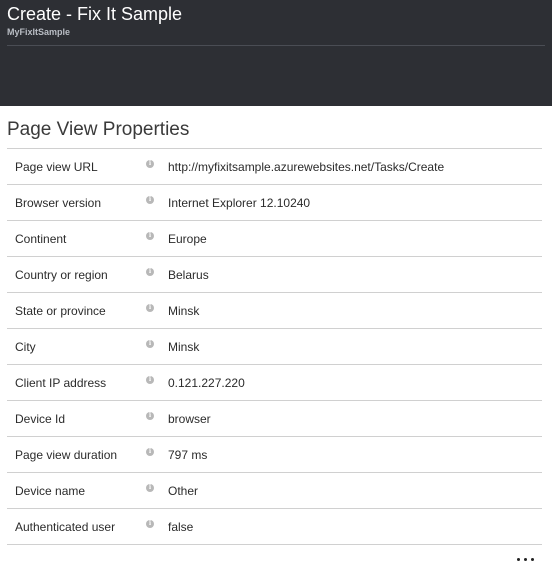  Describe the element at coordinates (39, 32) in the screenshot. I see `blade-subtitle: MyFixItSample` at that location.